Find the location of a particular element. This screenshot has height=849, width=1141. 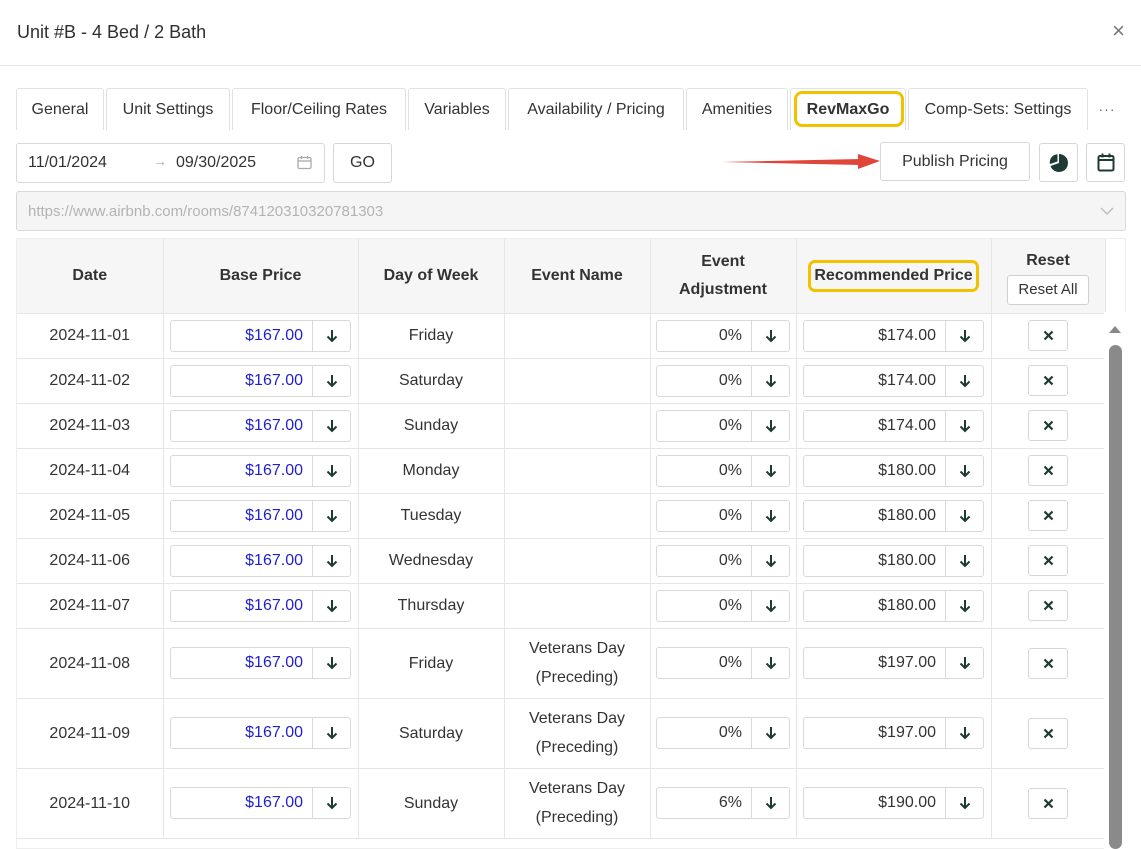

end-date: 09/30/2025 is located at coordinates (216, 163).